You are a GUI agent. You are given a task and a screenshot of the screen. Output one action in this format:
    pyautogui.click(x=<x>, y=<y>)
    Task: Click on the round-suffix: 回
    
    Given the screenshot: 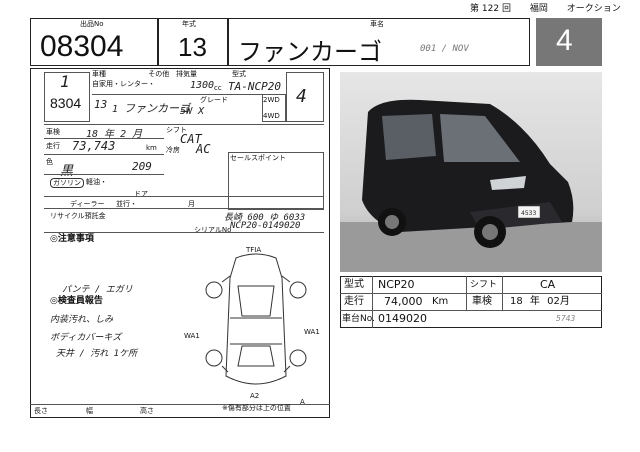 What is the action you would take?
    pyautogui.click(x=506, y=9)
    